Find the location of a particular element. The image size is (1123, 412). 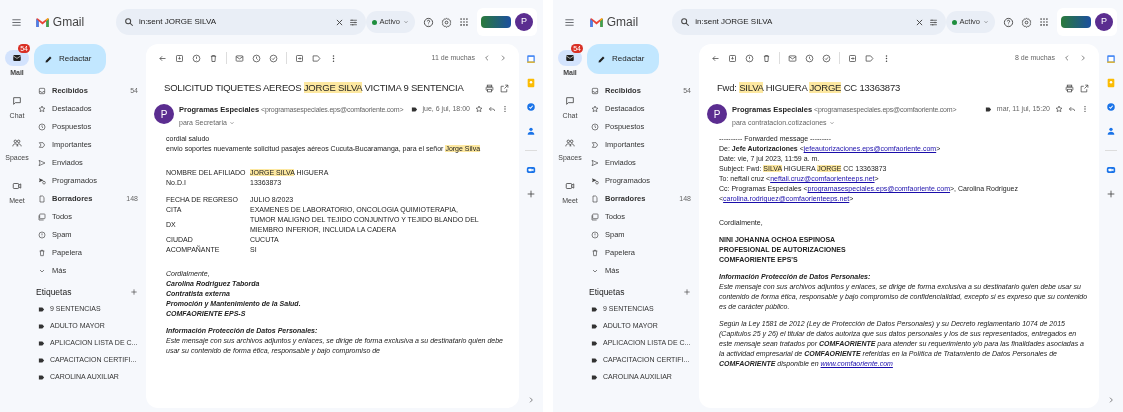

all-mail-icon is located at coordinates (42, 217).